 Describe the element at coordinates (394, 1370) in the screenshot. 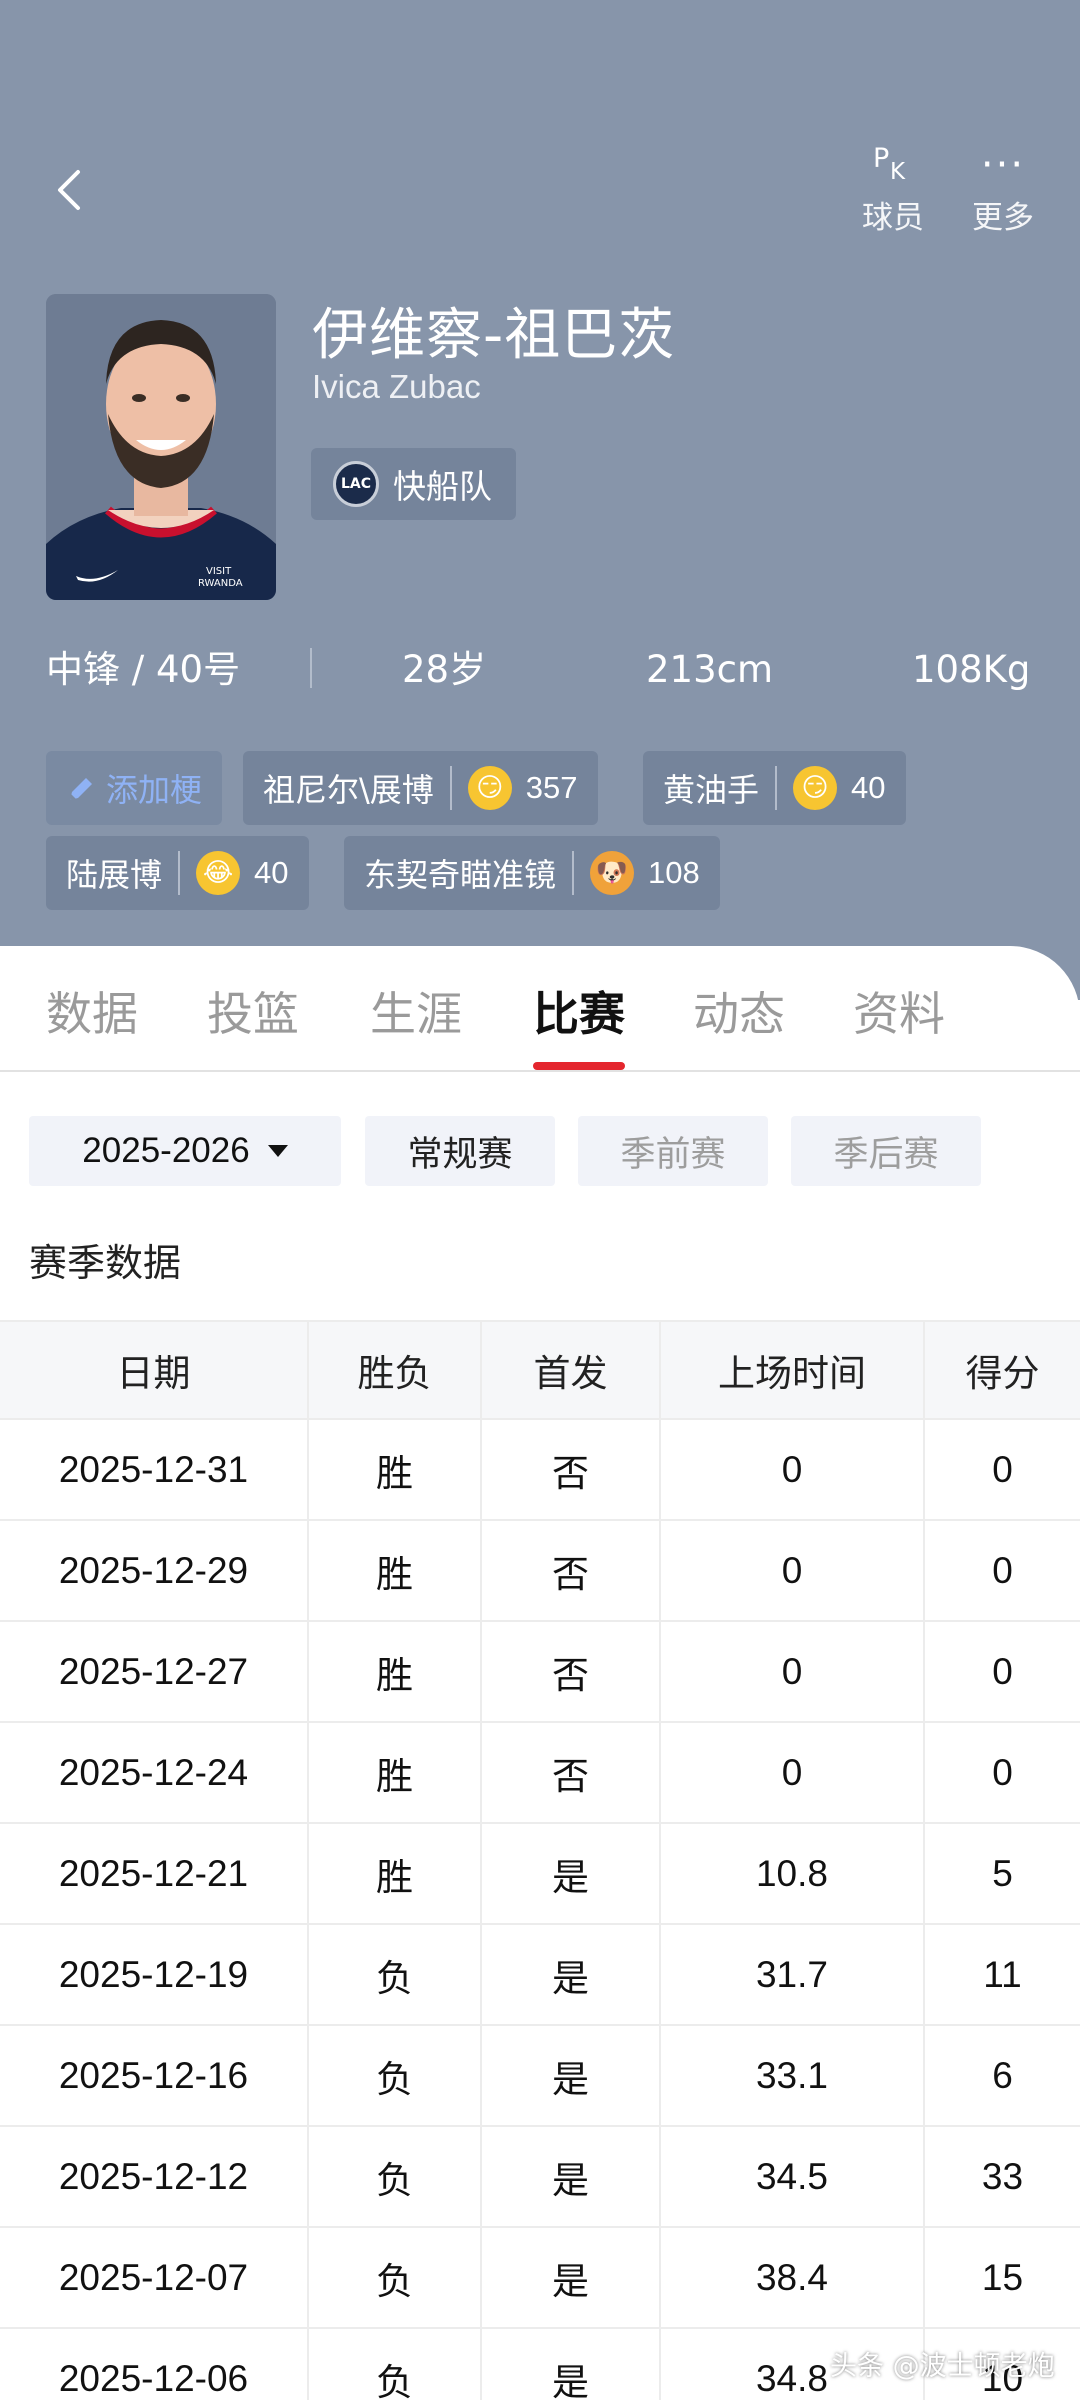

I see `column-header-result: 胜负` at that location.